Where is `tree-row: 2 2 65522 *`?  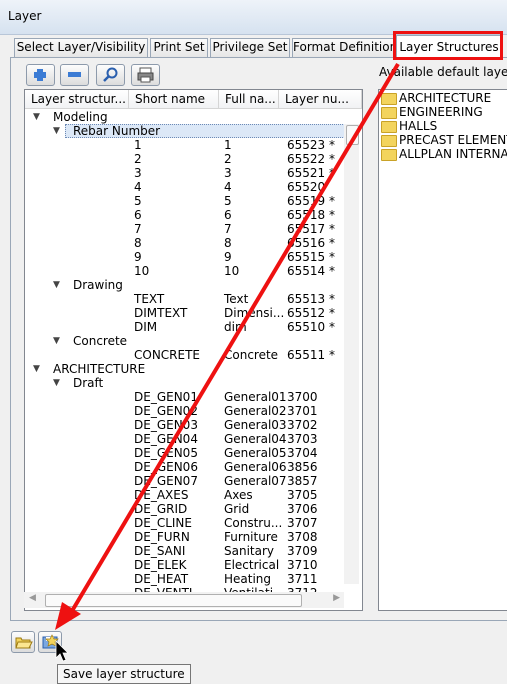 tree-row: 2 2 65522 * is located at coordinates (185, 159).